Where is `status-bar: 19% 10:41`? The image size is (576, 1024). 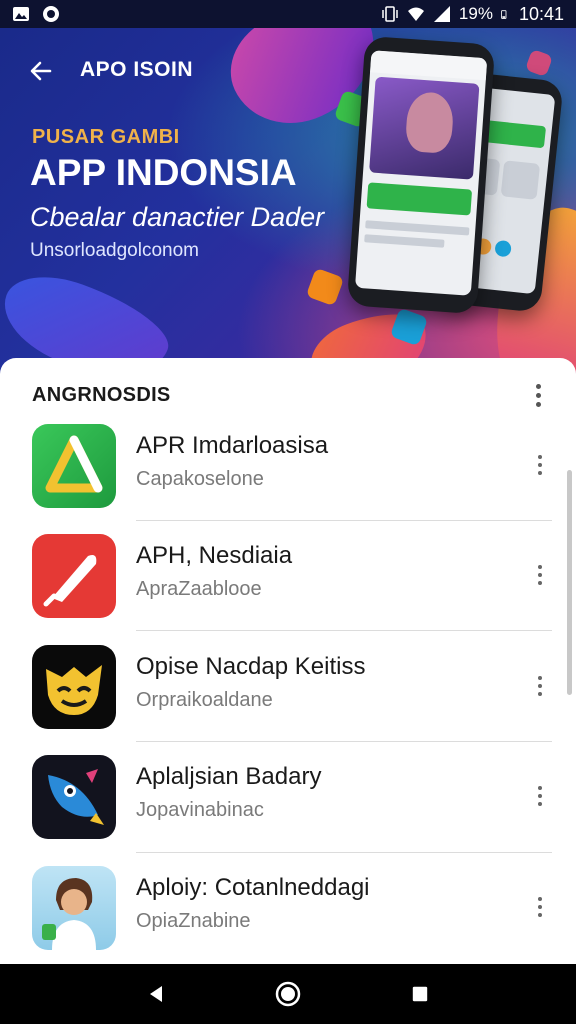 status-bar: 19% 10:41 is located at coordinates (288, 14).